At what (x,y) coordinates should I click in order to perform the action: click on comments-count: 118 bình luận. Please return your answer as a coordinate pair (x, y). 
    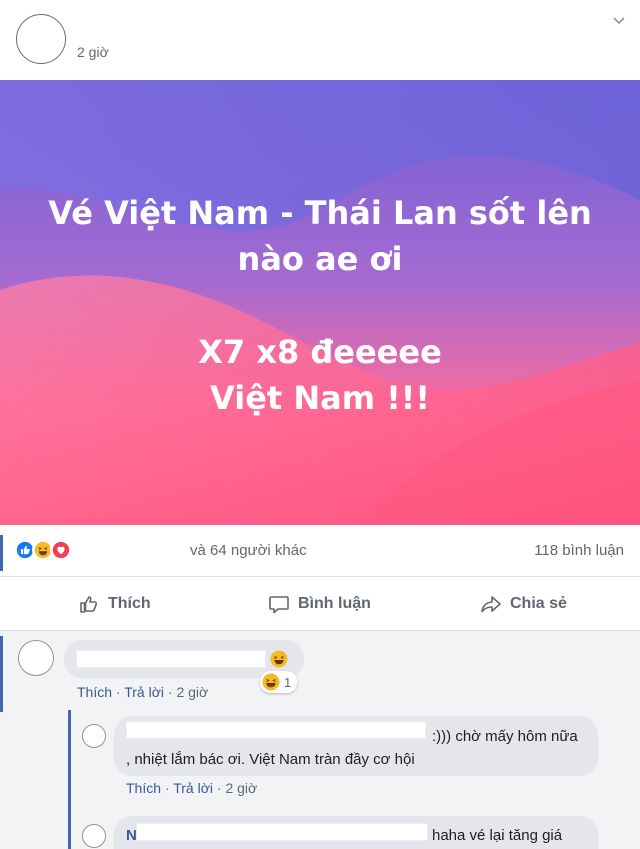
    Looking at the image, I should click on (579, 550).